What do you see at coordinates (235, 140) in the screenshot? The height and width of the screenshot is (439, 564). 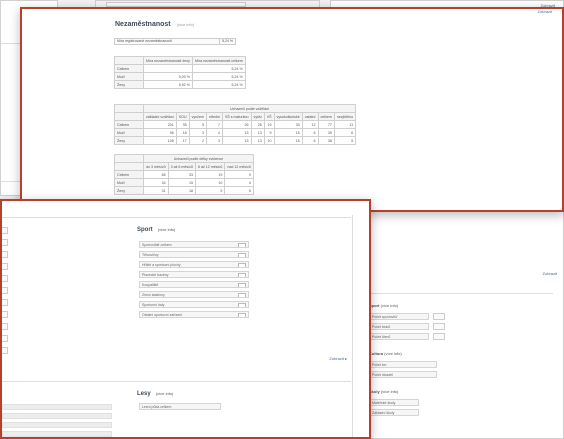 I see `table-row: Ženy 105 17 2 3 13 13 10 15 6 38 5` at bounding box center [235, 140].